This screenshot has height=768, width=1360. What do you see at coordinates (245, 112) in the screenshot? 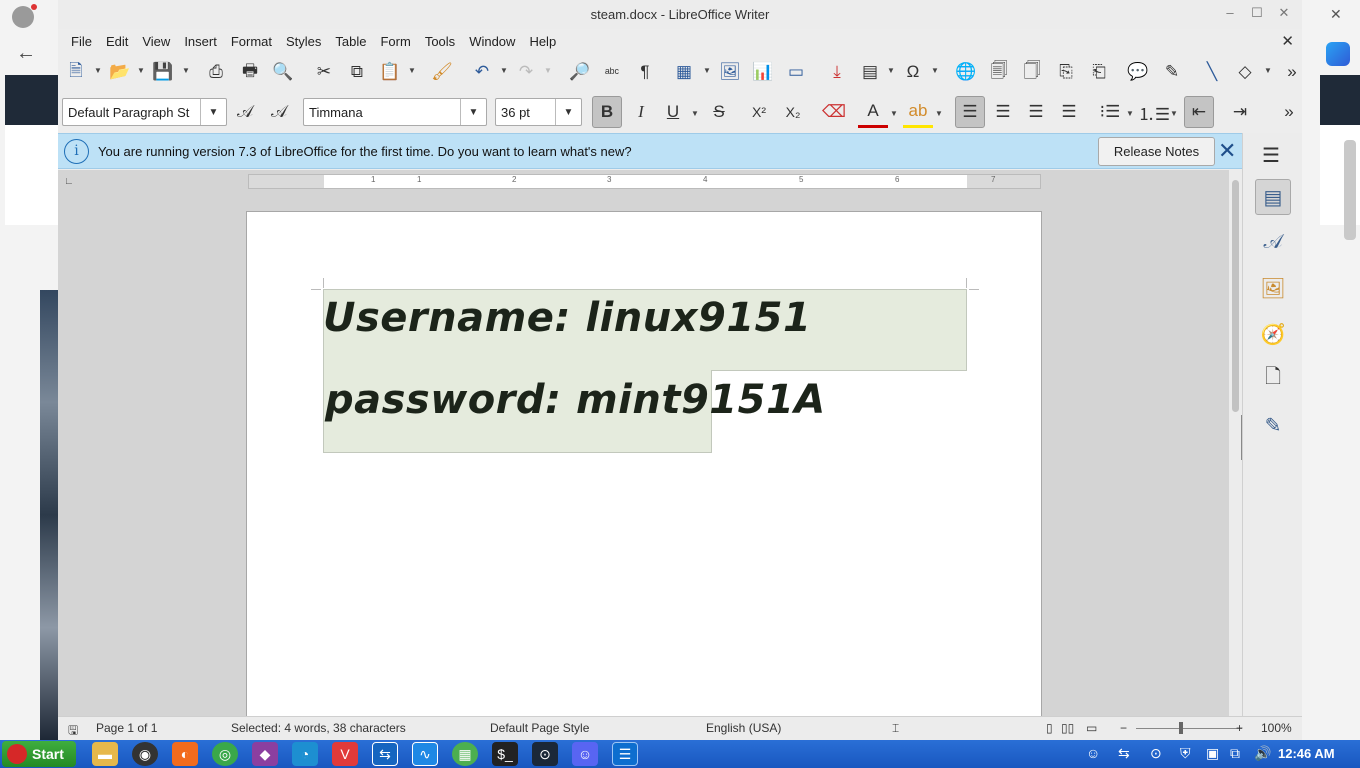
I see `update-style-icon: 𝒜` at bounding box center [245, 112].